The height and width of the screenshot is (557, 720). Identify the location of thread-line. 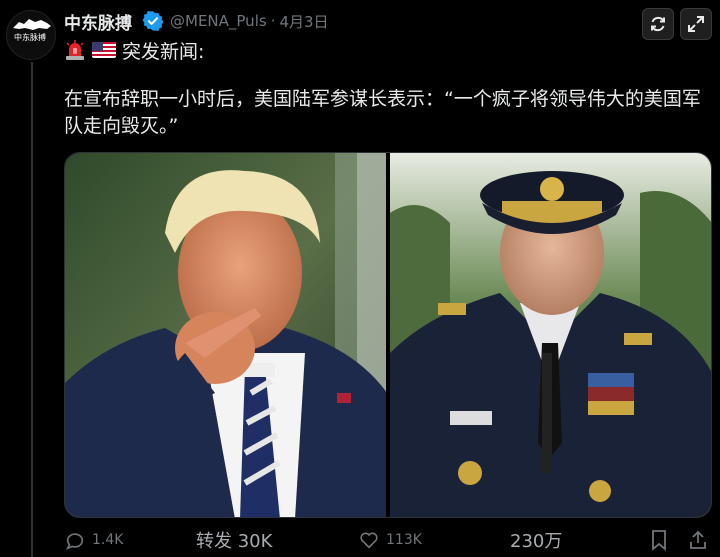
(32, 309).